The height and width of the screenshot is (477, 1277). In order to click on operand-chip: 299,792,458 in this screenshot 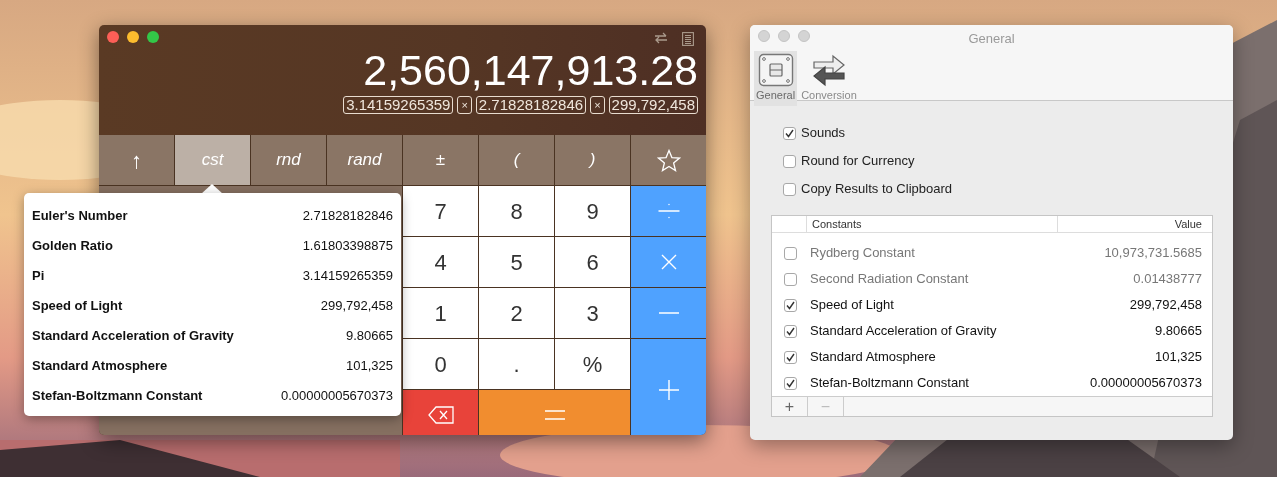, I will do `click(653, 105)`.